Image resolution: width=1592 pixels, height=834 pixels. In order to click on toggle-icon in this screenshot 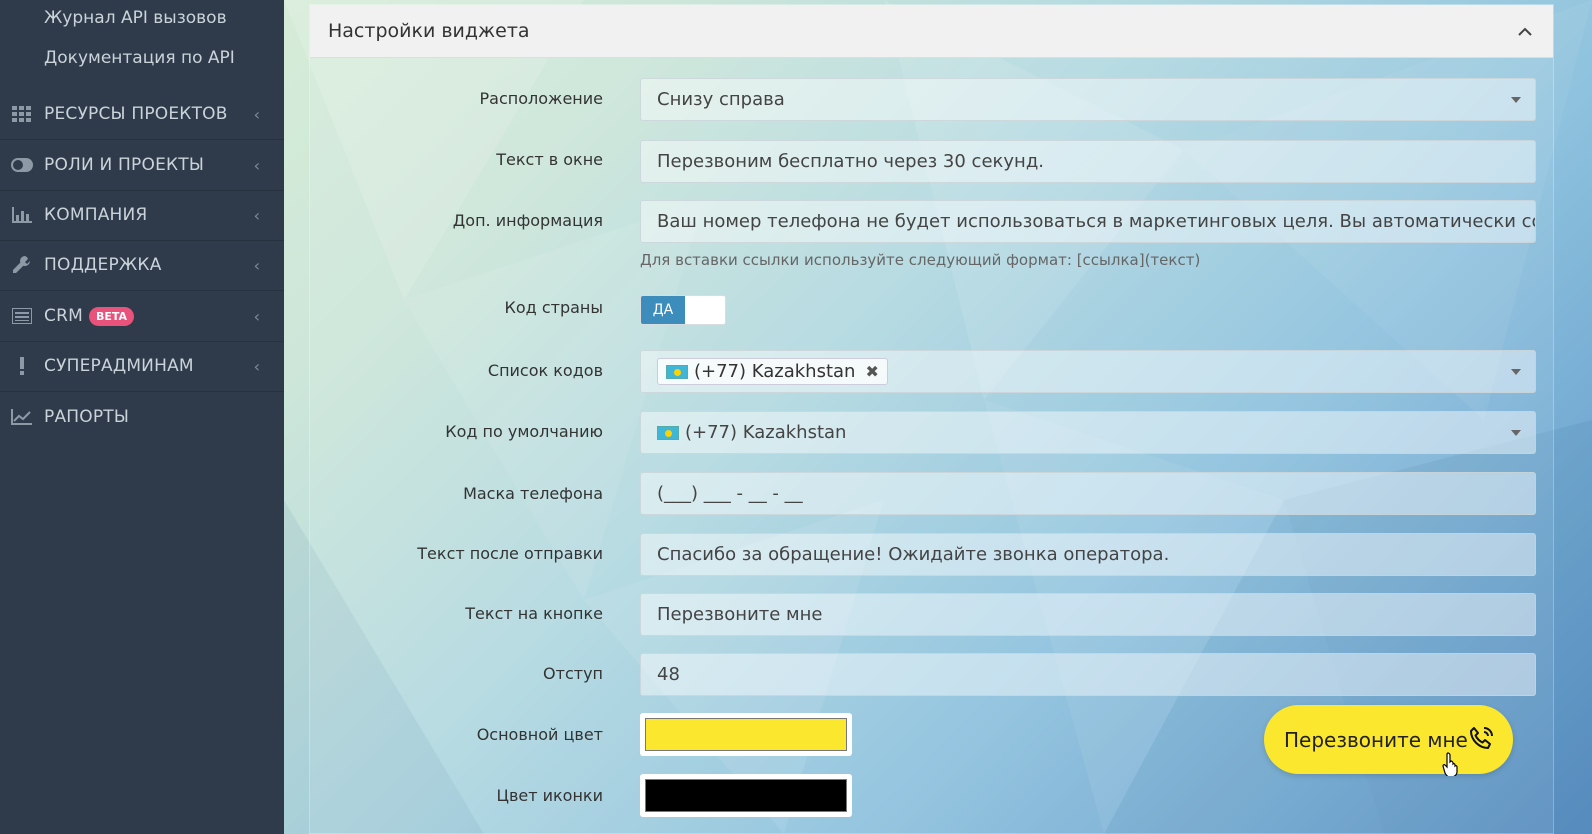, I will do `click(22, 165)`.